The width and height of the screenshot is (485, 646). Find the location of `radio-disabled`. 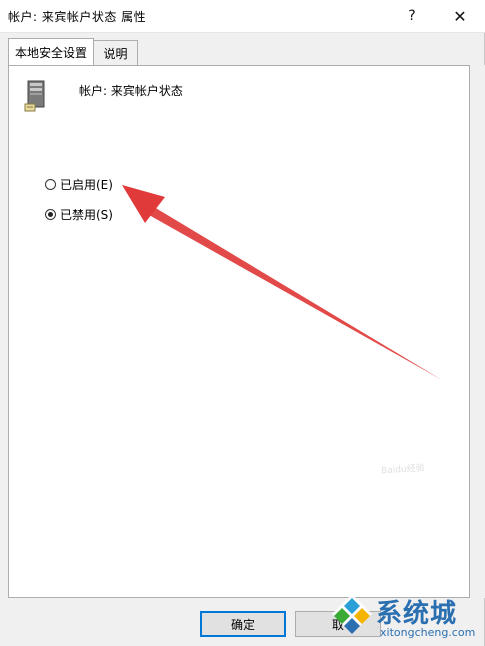

radio-disabled is located at coordinates (50, 214).